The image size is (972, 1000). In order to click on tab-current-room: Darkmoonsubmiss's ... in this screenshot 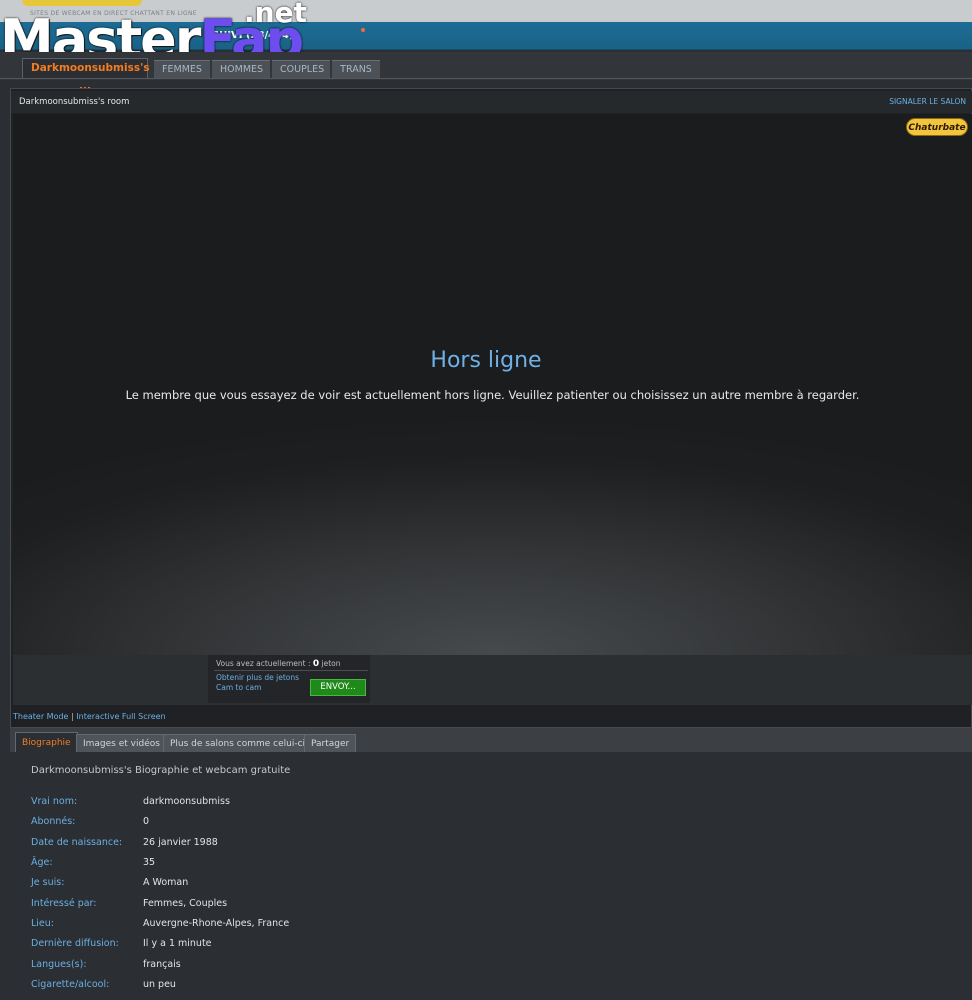, I will do `click(86, 75)`.